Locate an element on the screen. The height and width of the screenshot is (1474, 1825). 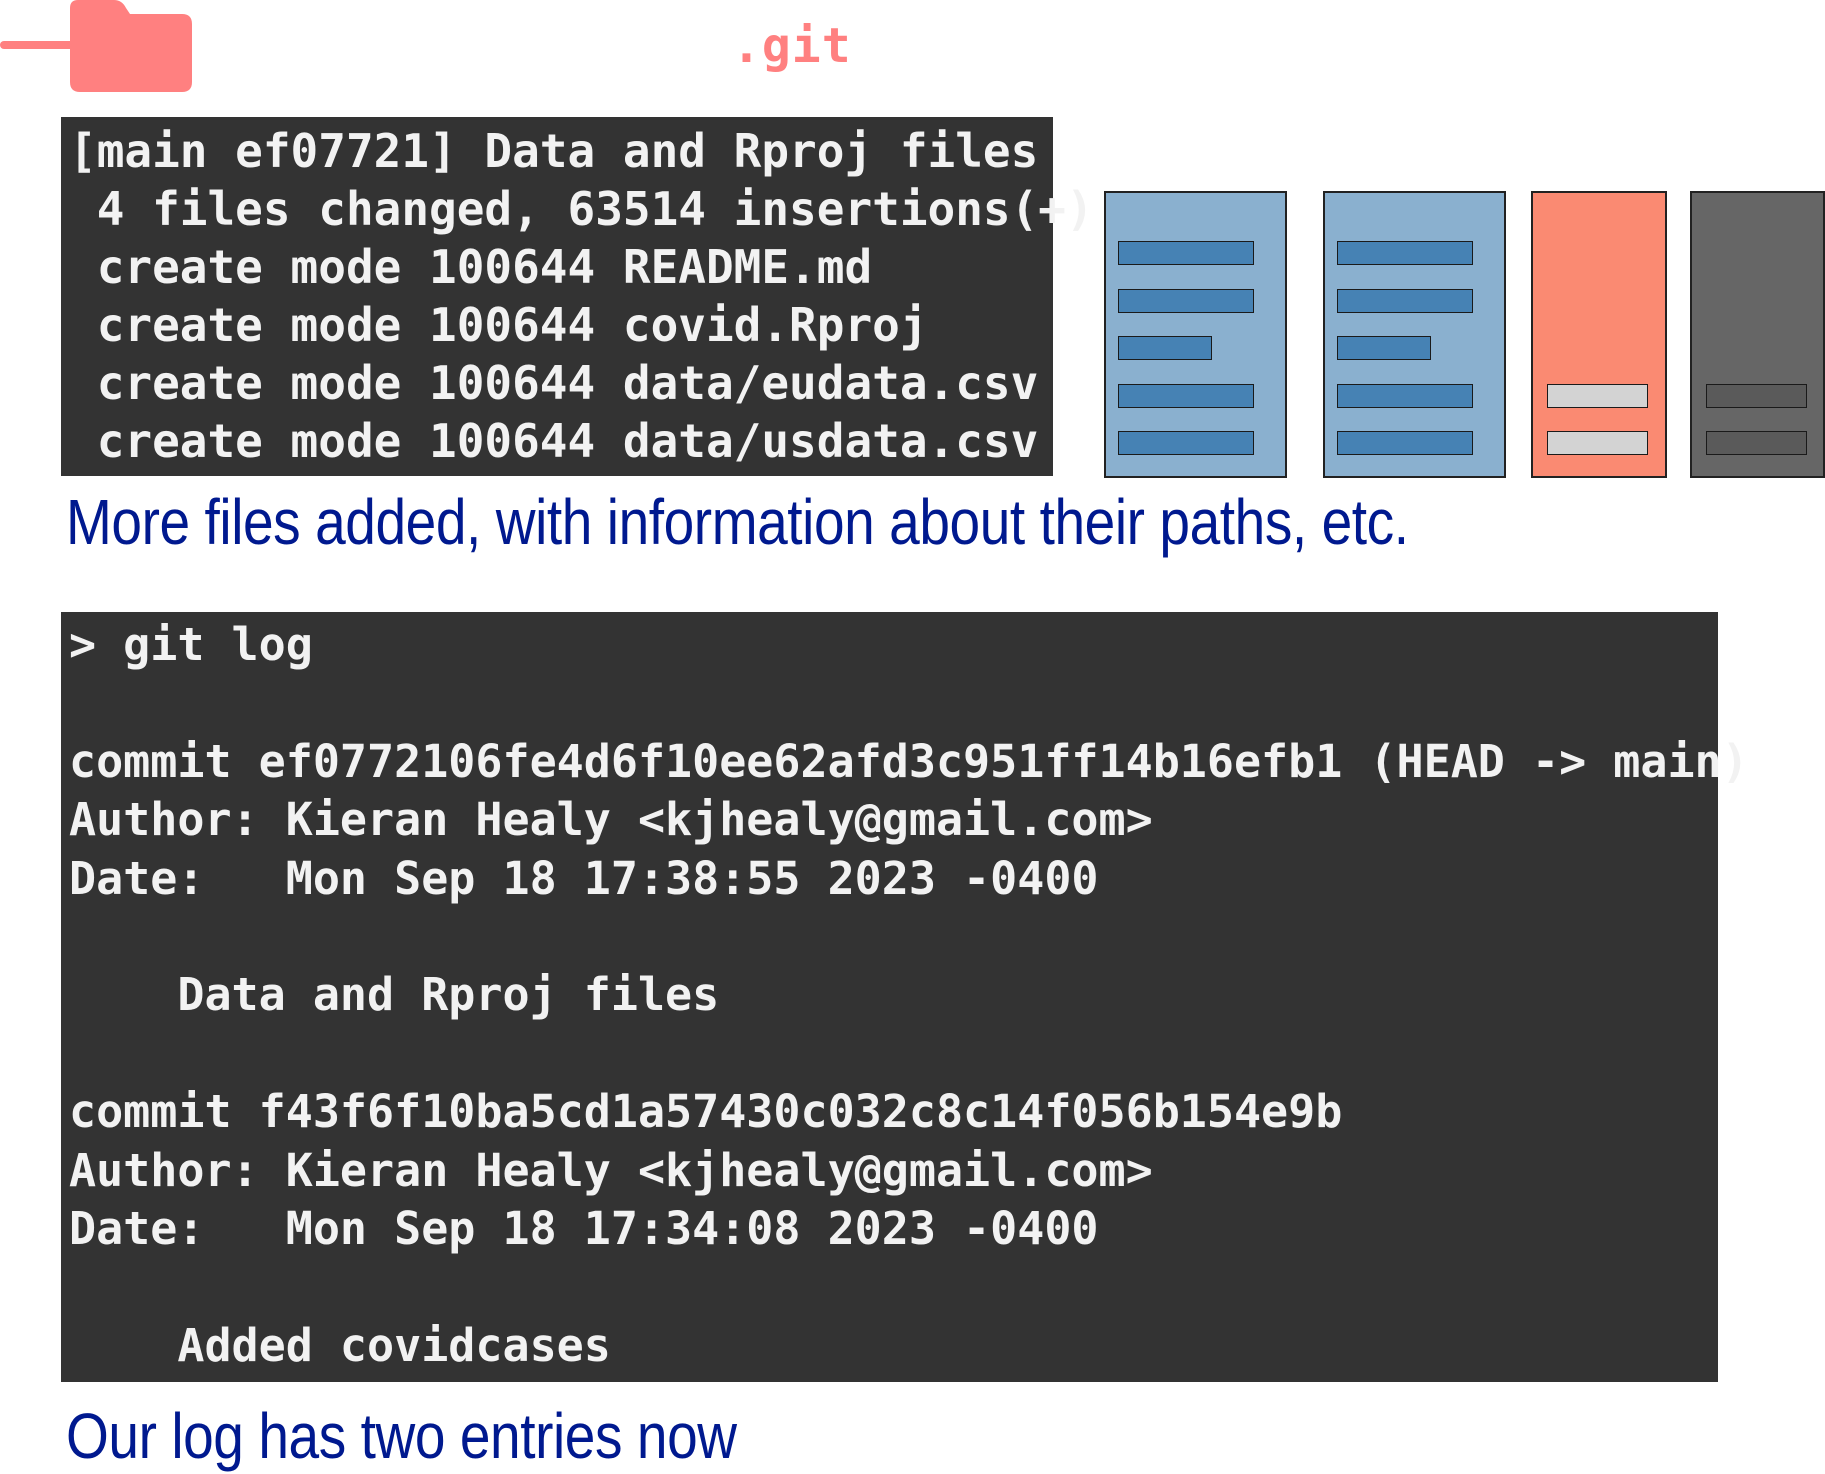
terminal-line: create mode 100644 README.md is located at coordinates (471, 267).